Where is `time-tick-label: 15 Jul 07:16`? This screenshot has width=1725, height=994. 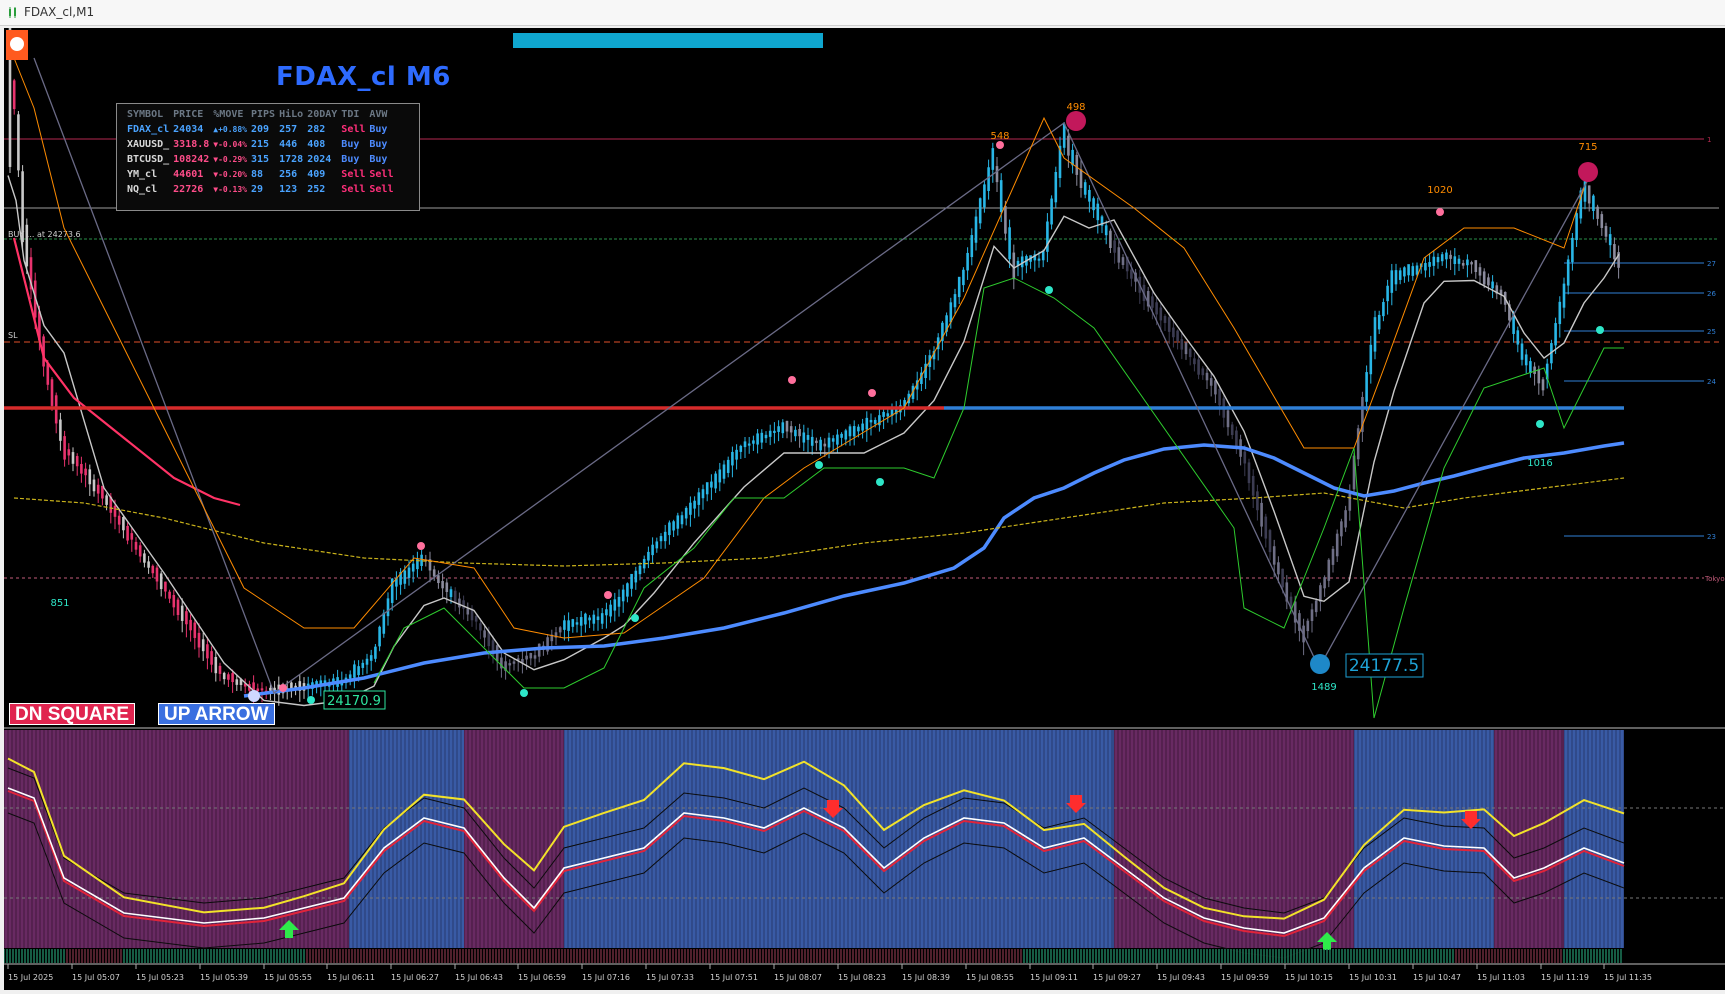 time-tick-label: 15 Jul 07:16 is located at coordinates (606, 977).